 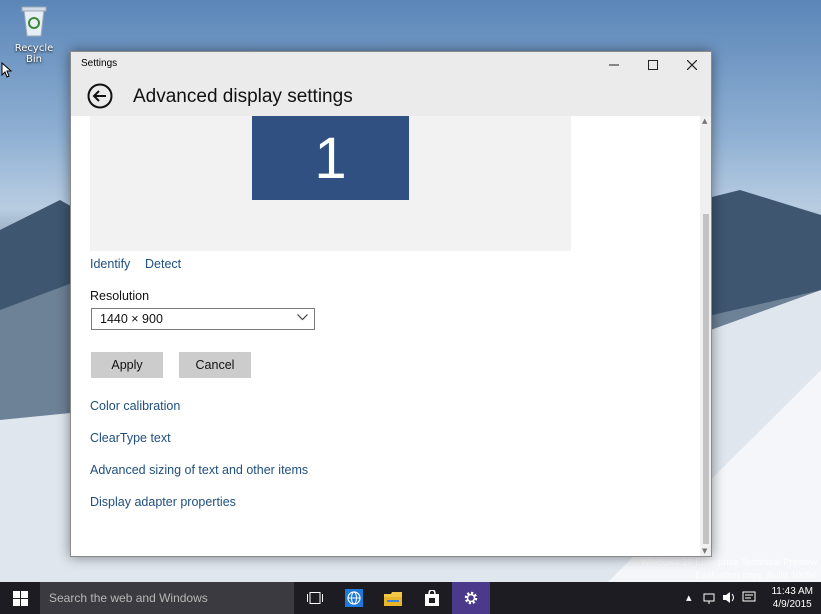 I want to click on task-view-button, so click(x=315, y=598).